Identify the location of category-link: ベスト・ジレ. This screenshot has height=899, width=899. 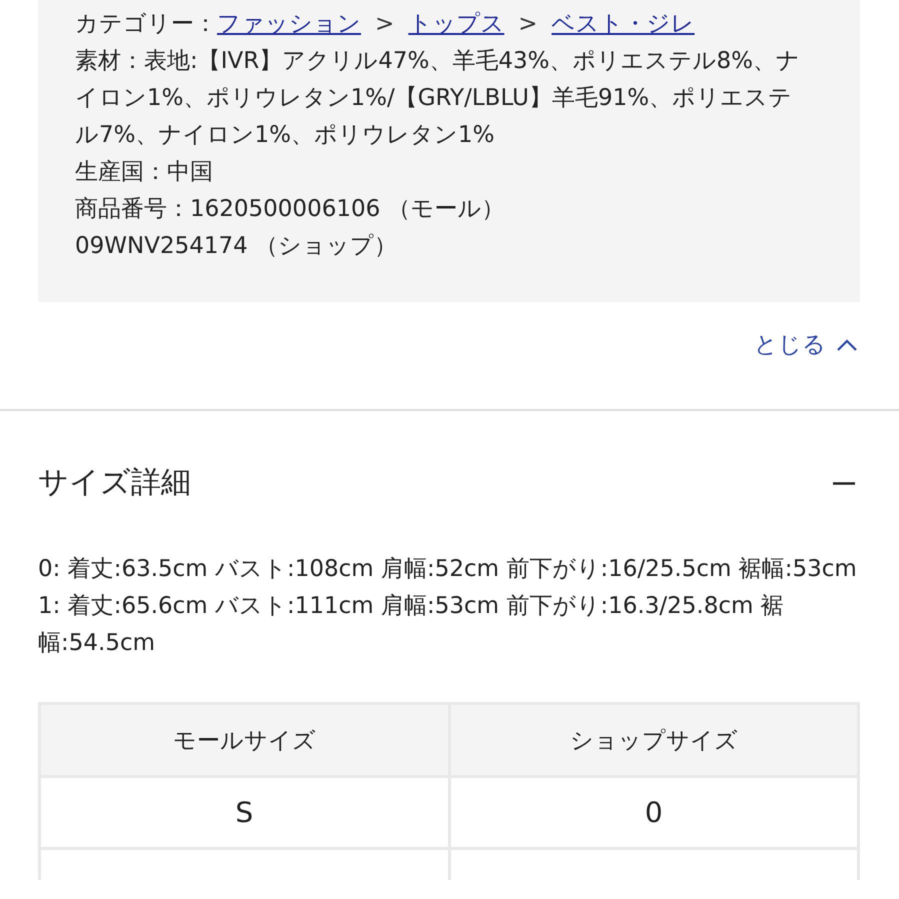
(623, 24).